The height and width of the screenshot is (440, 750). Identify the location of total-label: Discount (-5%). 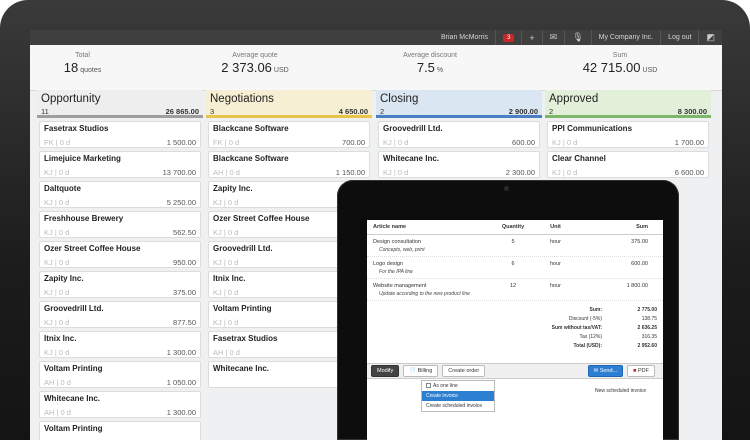
(585, 318).